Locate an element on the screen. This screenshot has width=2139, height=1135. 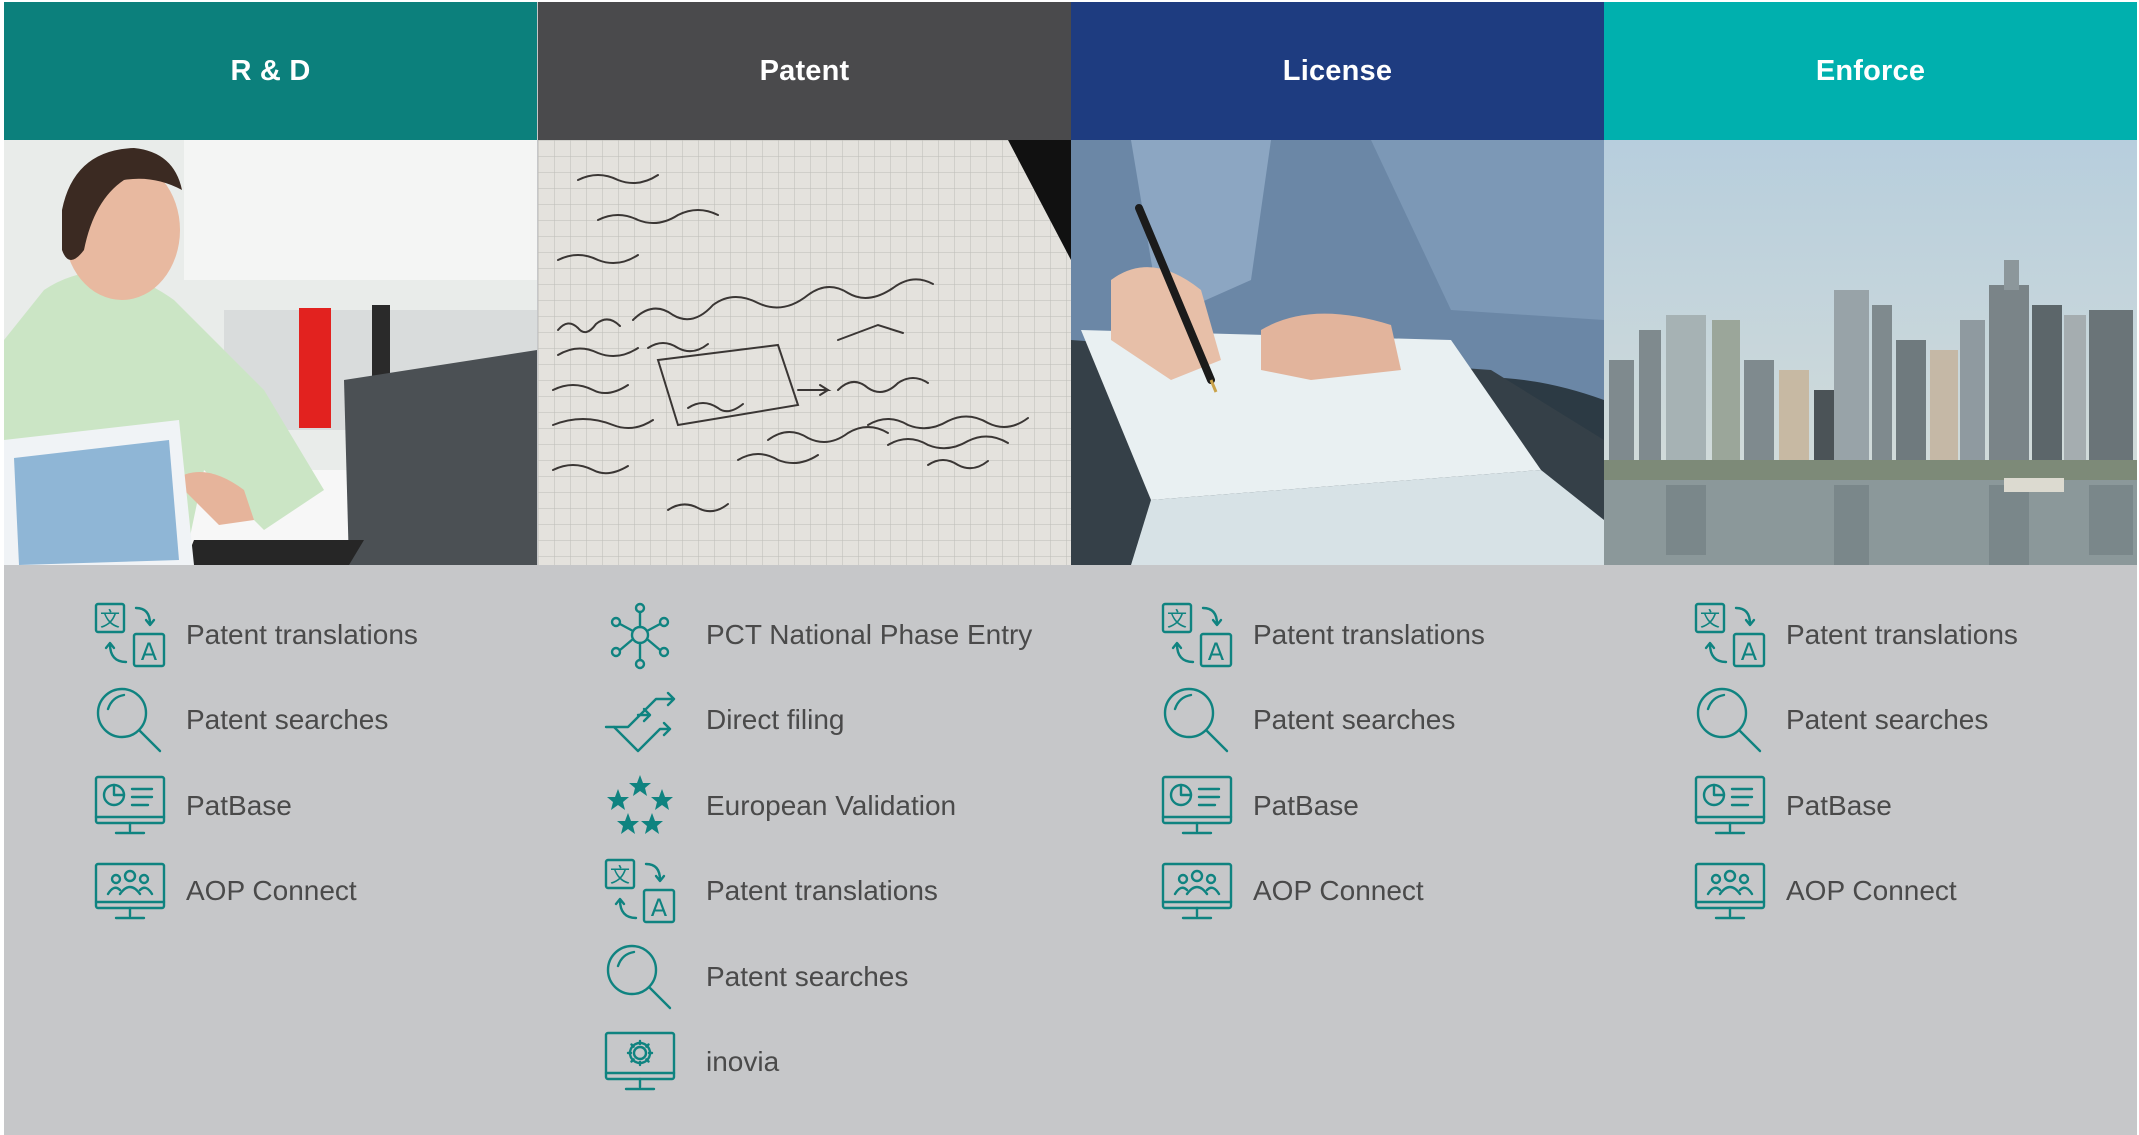
service-label: European Validation is located at coordinates (831, 805).